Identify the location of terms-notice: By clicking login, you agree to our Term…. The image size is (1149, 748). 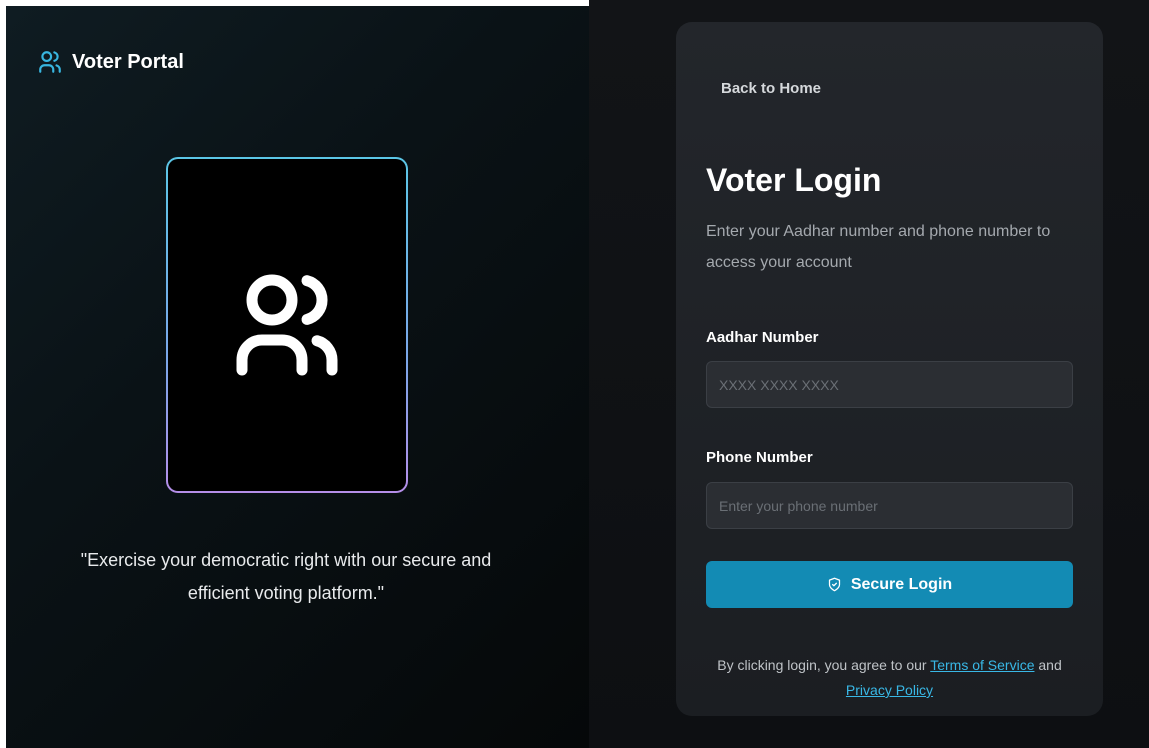
(889, 678).